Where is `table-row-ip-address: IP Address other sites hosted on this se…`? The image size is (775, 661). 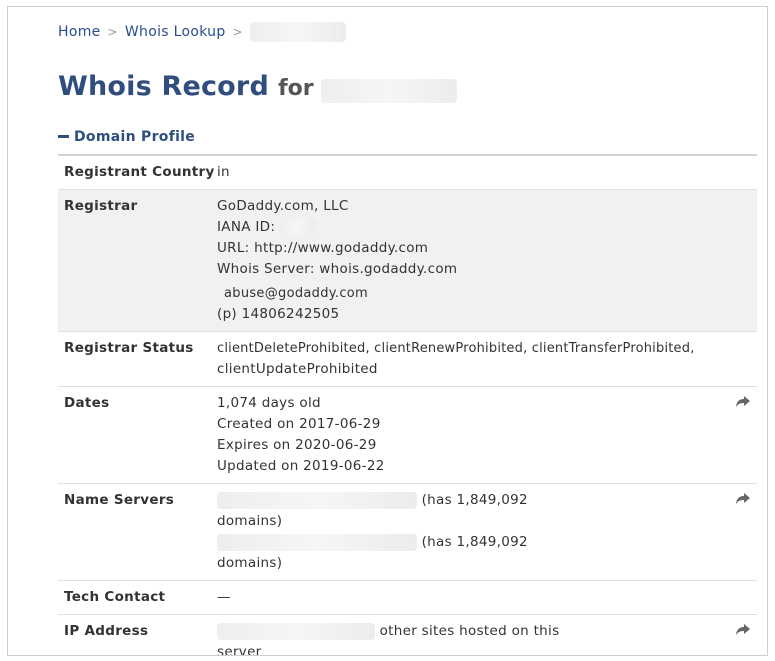 table-row-ip-address: IP Address other sites hosted on this se… is located at coordinates (407, 635).